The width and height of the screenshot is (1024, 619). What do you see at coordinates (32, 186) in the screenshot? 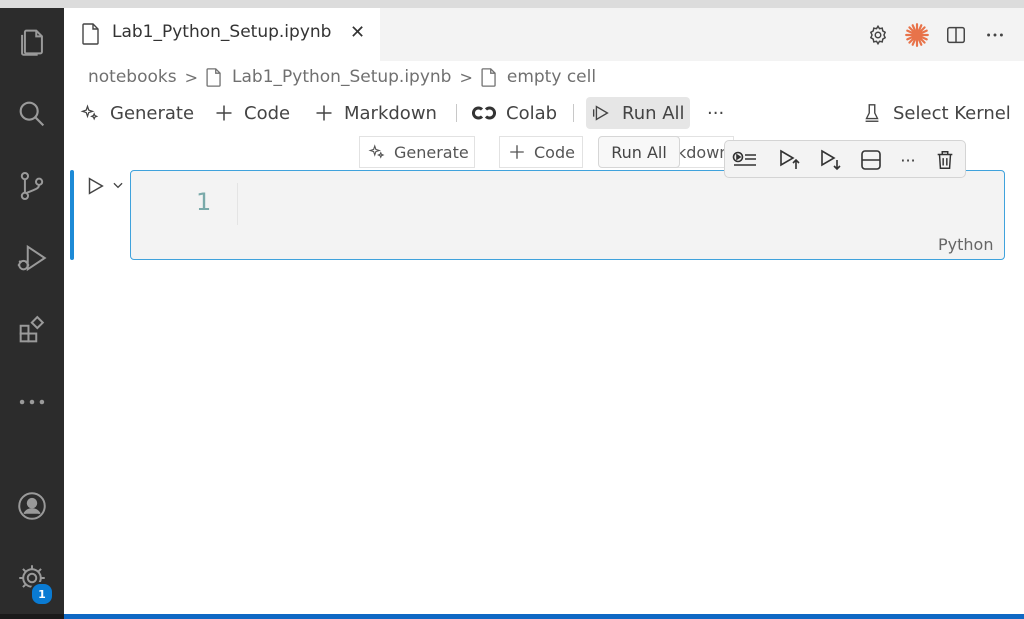
I see `source-control-icon` at bounding box center [32, 186].